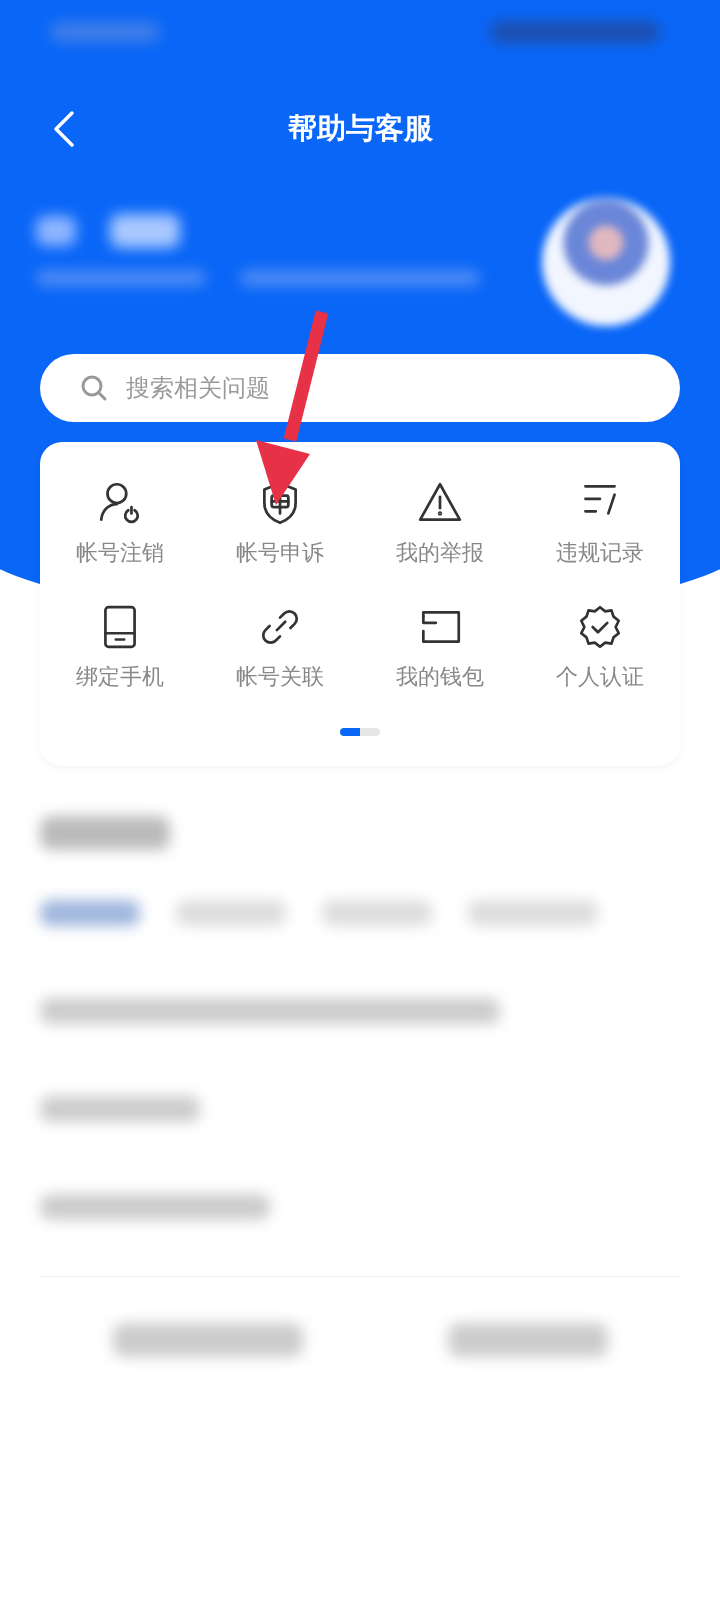  I want to click on search-field: 搜索相关问题, so click(360, 388).